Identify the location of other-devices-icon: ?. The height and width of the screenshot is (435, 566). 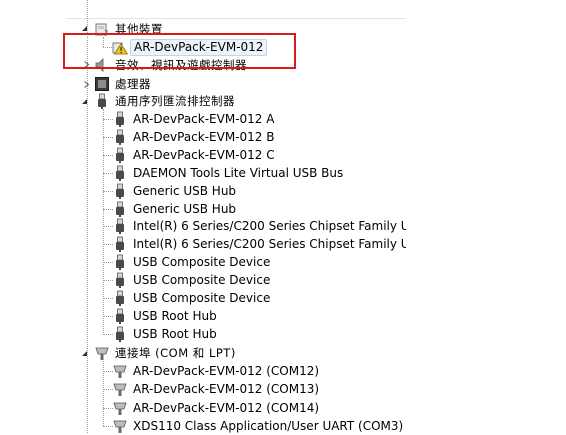
(102, 29).